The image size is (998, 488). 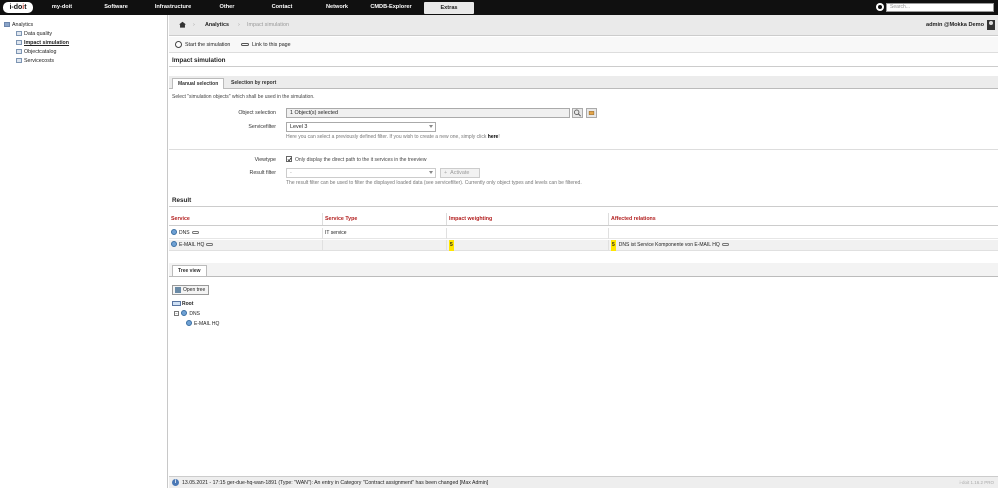 I want to click on breadcrumb-analytics: Analytics, so click(x=217, y=25).